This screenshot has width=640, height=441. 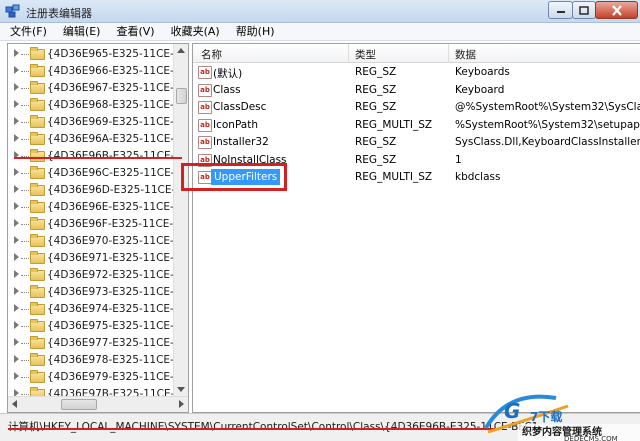 I want to click on tree-item-label: {4D36E96B-E325-11CE-BFC, so click(x=110, y=156).